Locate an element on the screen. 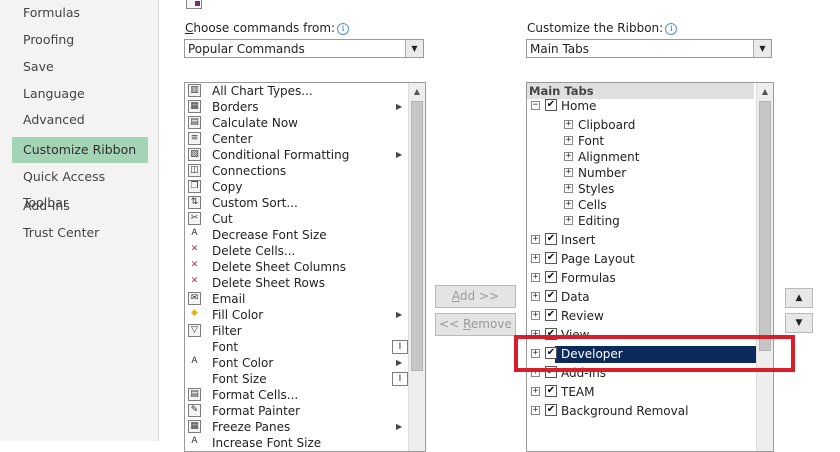  command-item: ▽ Filter is located at coordinates (295, 331).